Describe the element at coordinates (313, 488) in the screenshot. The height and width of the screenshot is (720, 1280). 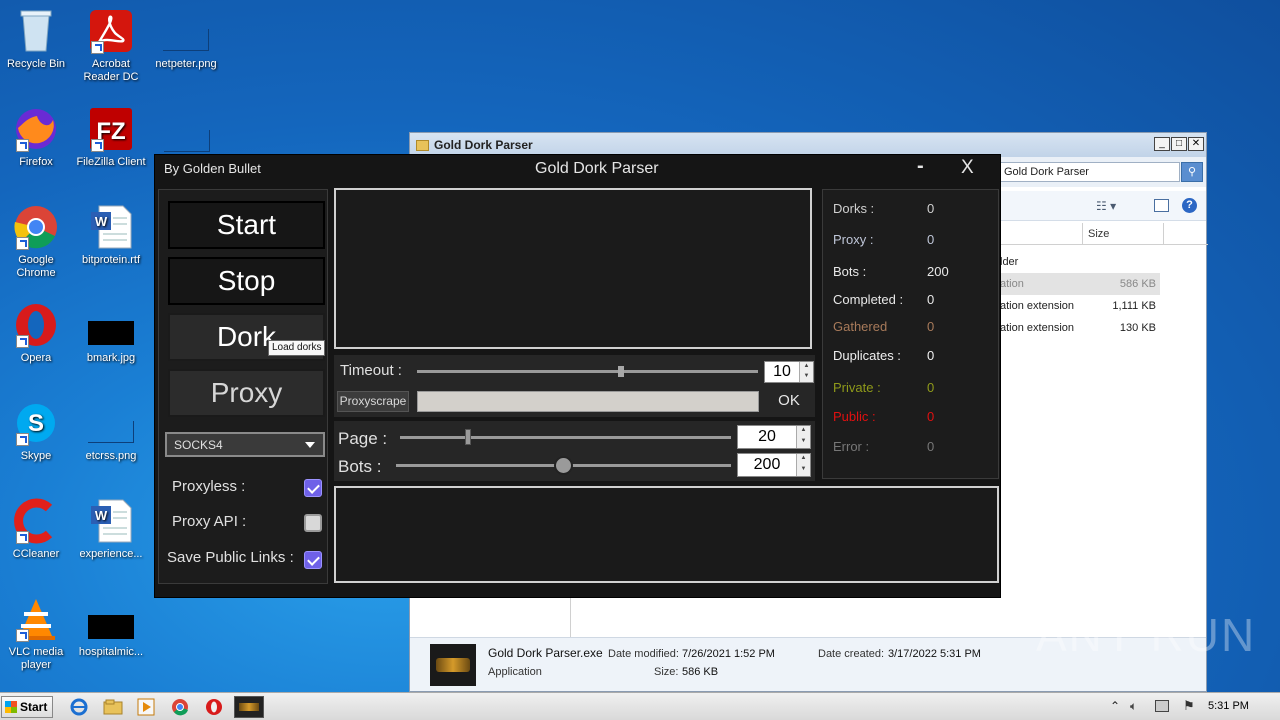
I see `proxyless-checkbox` at that location.